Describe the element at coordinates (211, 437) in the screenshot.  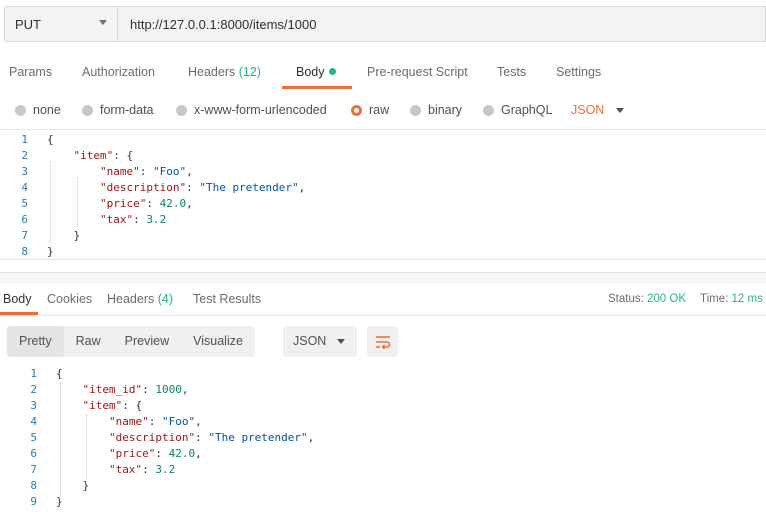
I see `response-code-line: "description": "The pretender",` at that location.